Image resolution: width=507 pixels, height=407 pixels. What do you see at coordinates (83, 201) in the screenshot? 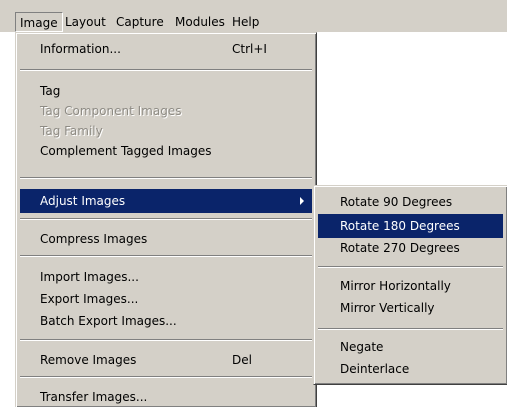
I see `menu-item-label: Adjust Images` at bounding box center [83, 201].